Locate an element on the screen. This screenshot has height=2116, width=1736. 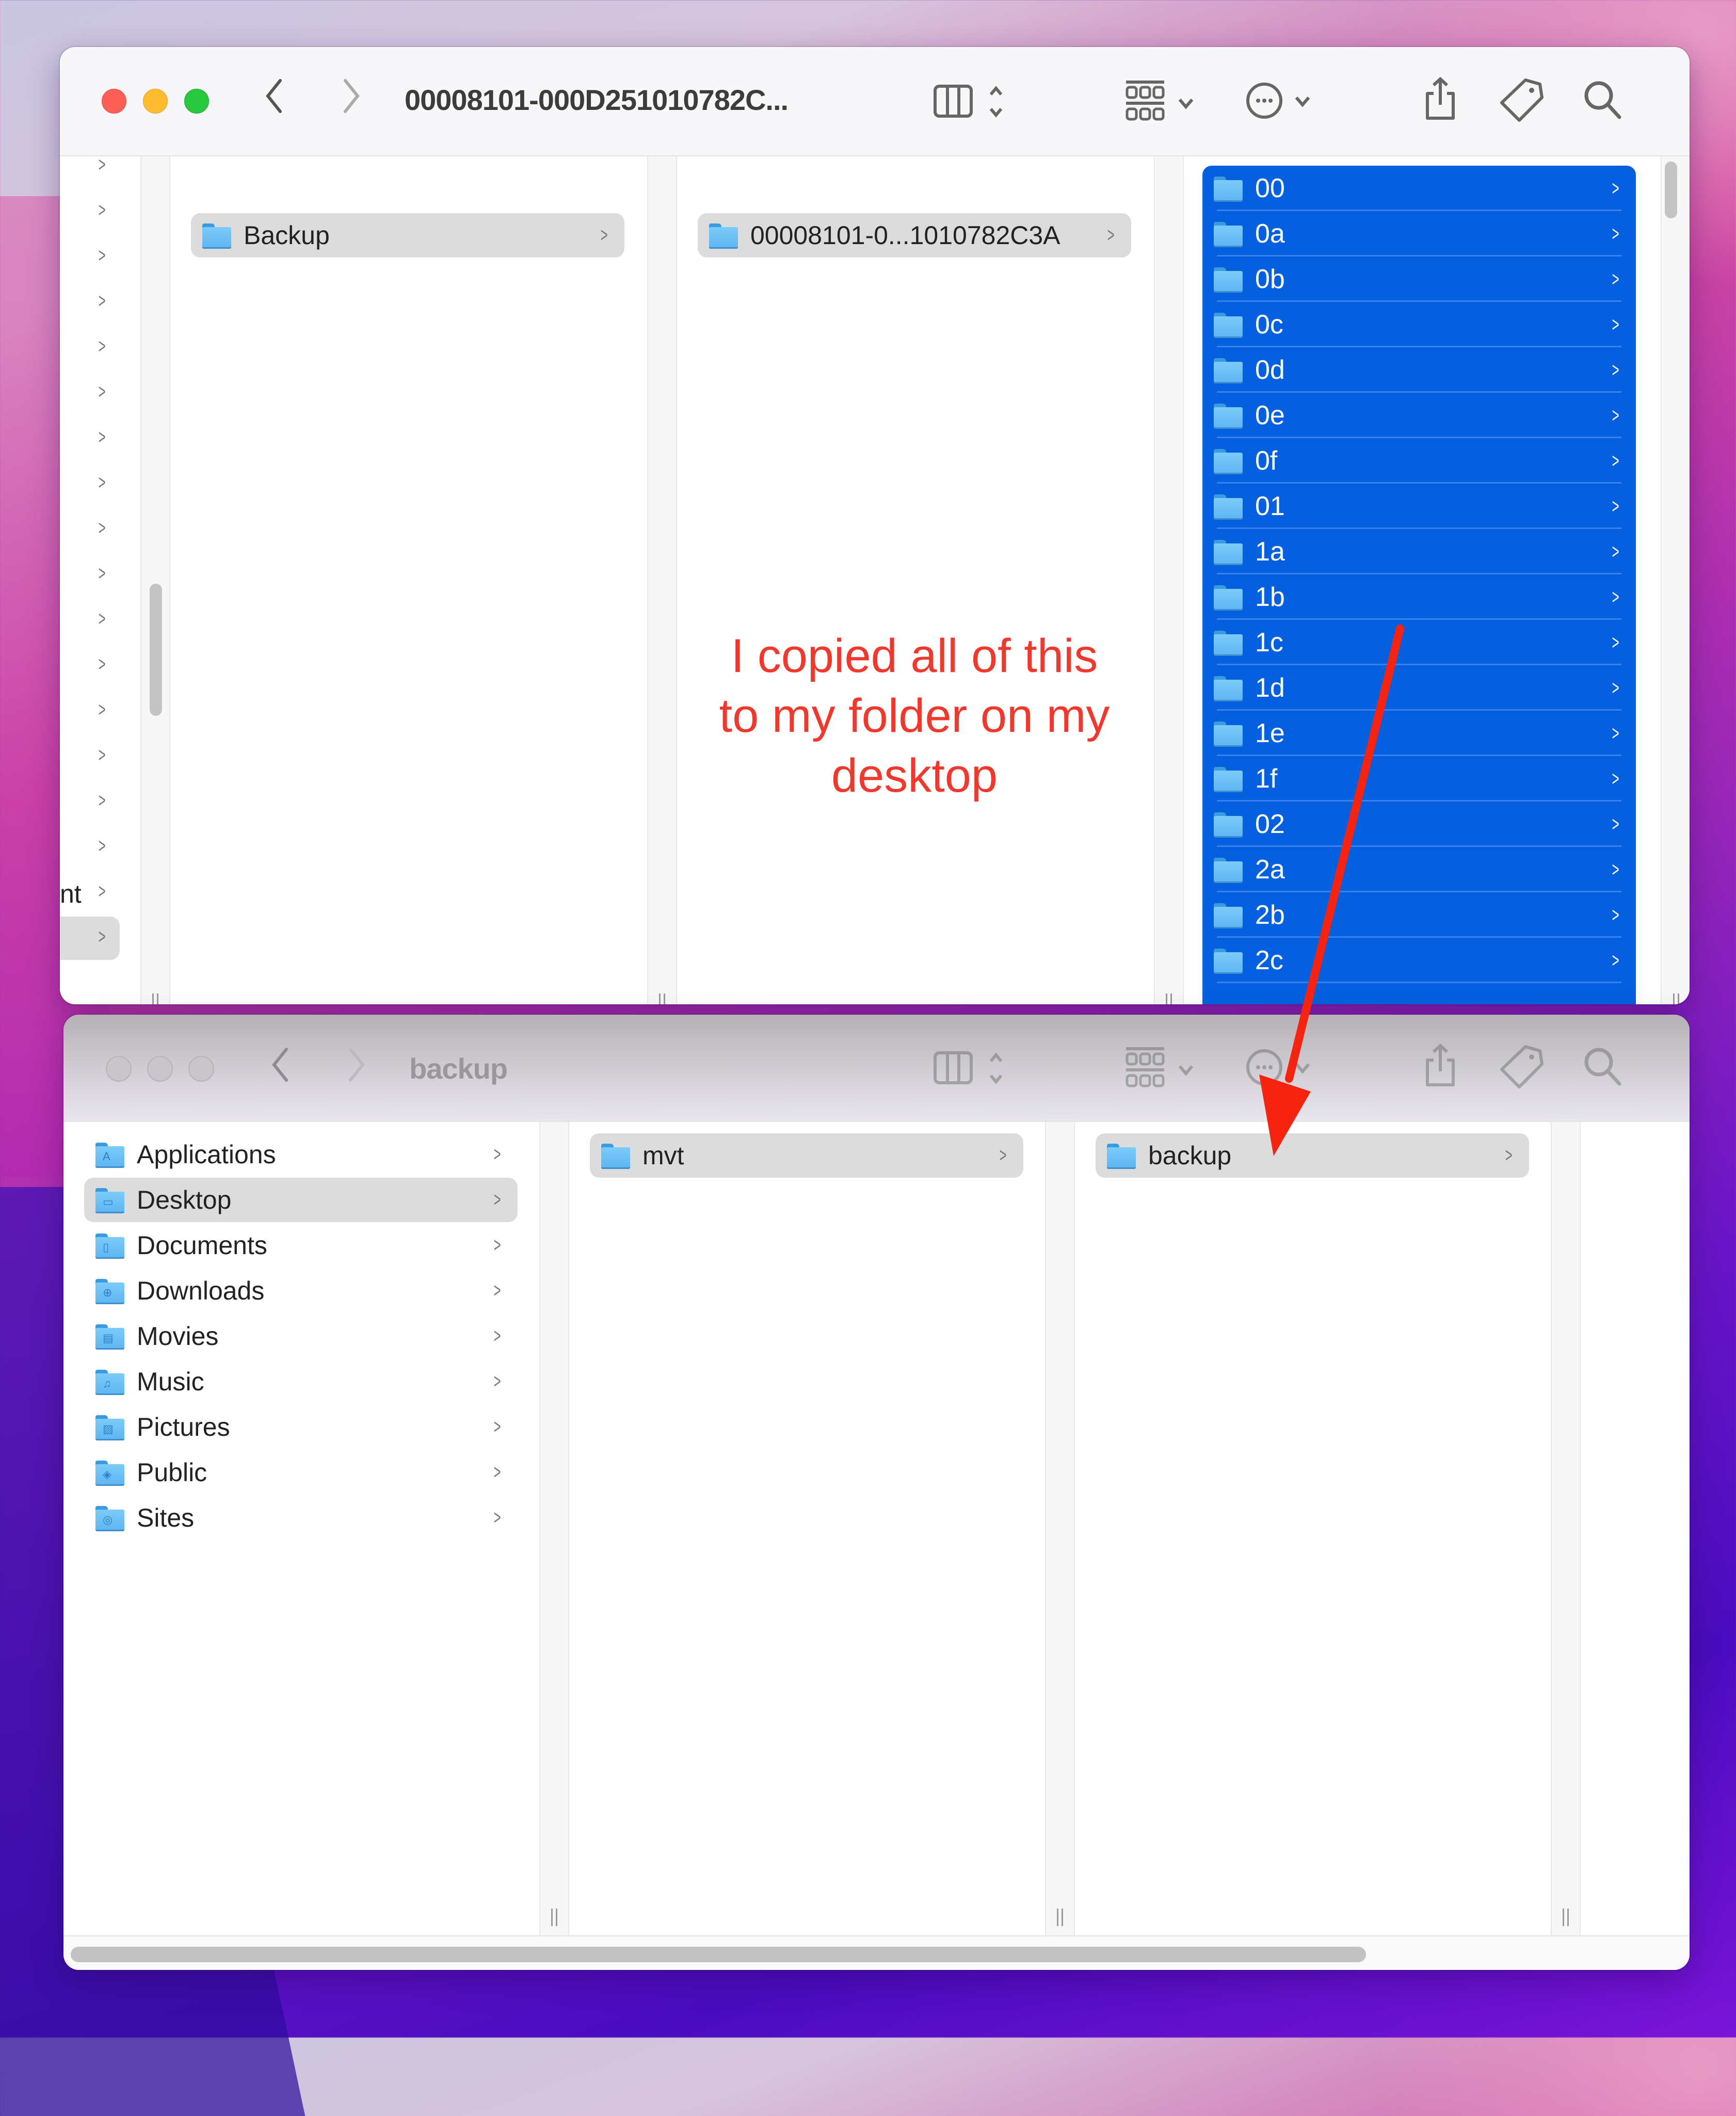
folder-glyph: A is located at coordinates (106, 1156).